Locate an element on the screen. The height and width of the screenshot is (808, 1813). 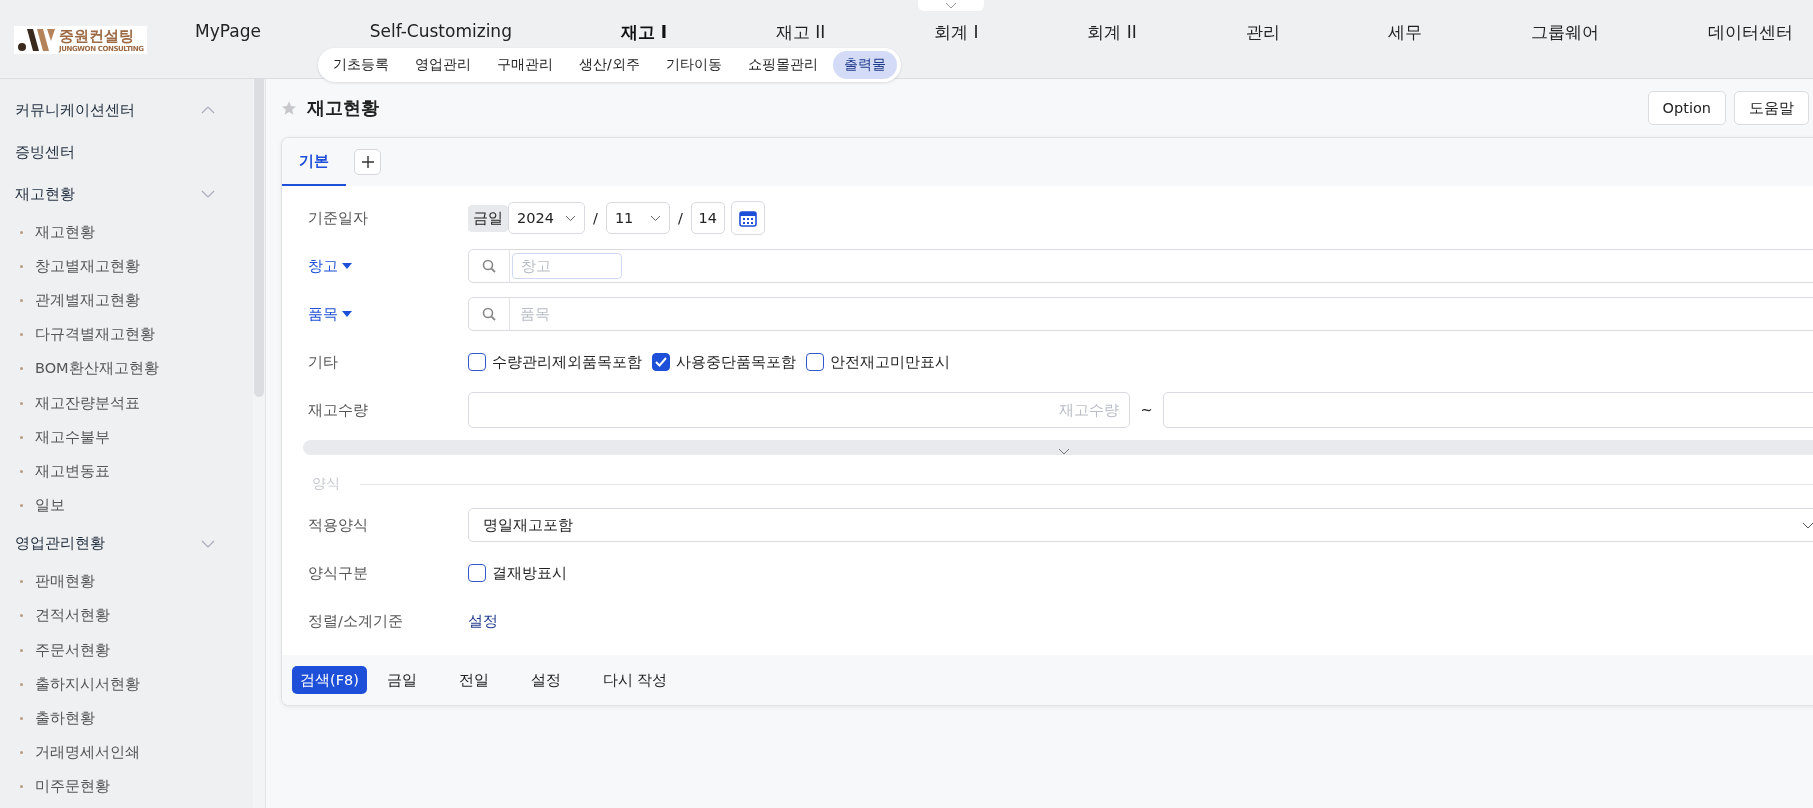
nav-menu-item: 회계 II is located at coordinates (1112, 32).